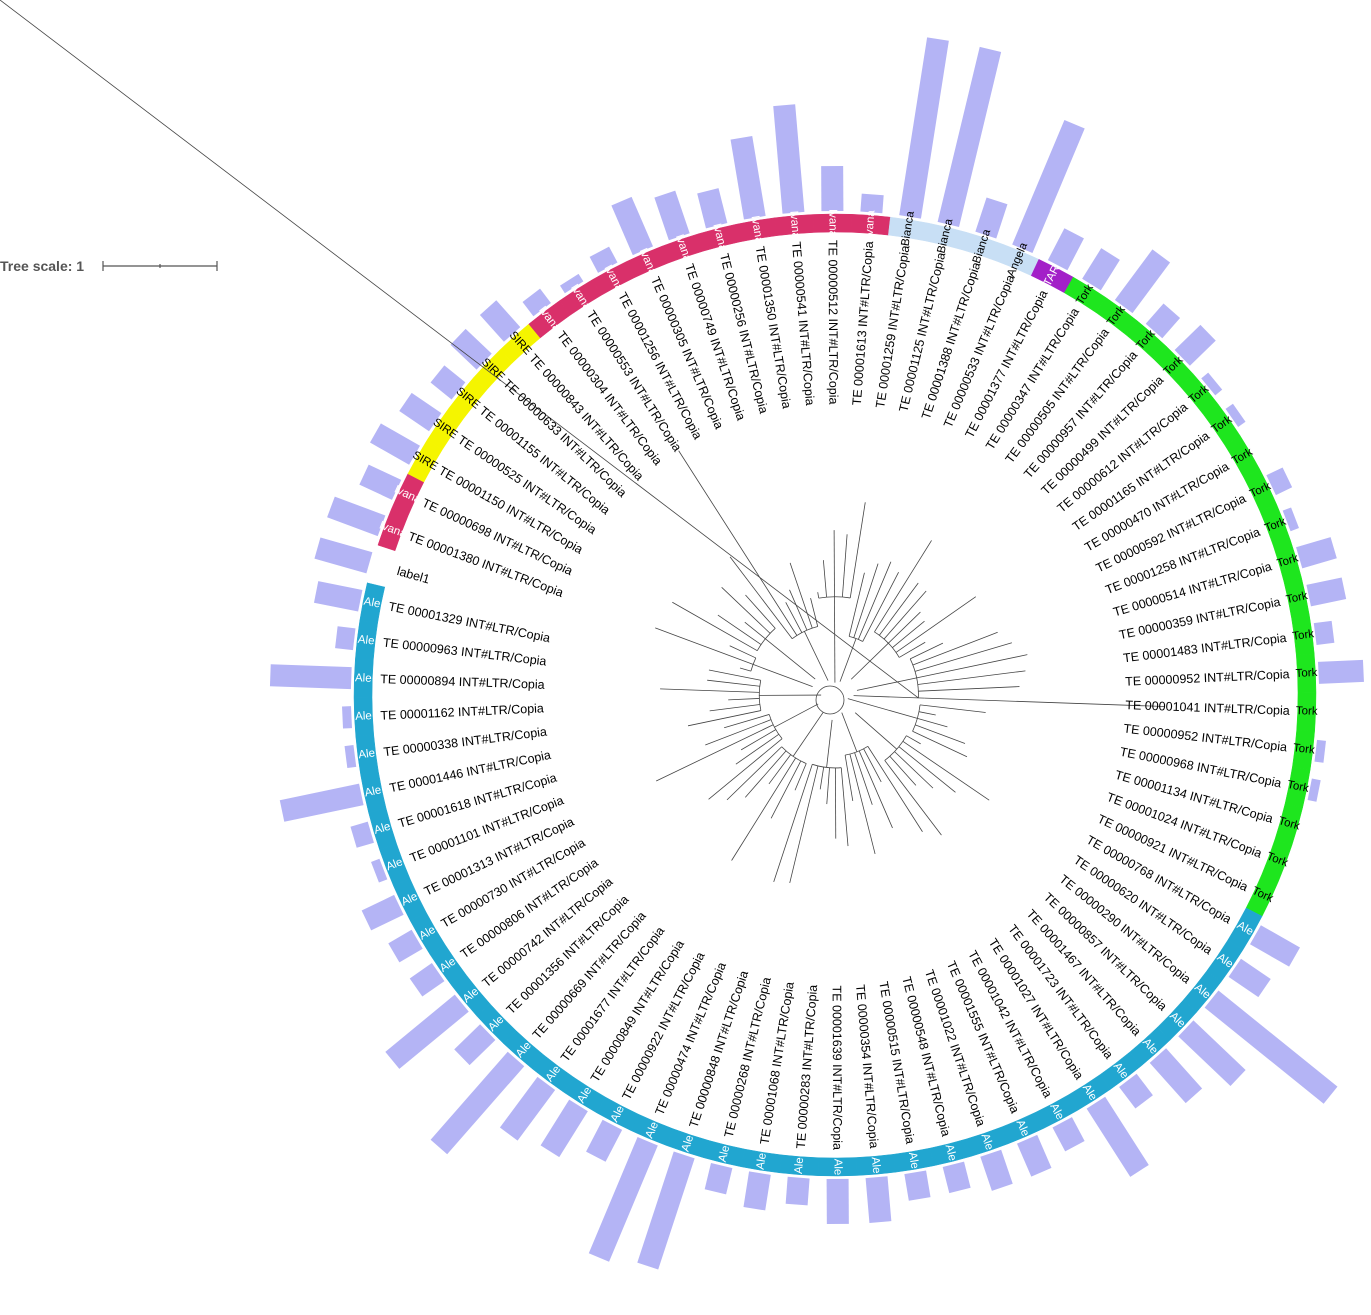  Describe the element at coordinates (1207, 677) in the screenshot. I see `leaf-label: TE 00000952 INT#LTR/Copia` at that location.